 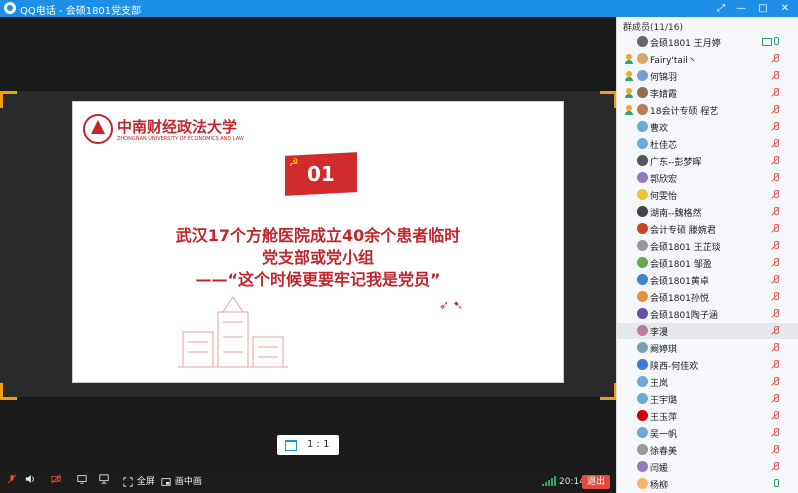 I want to click on doves-icon: ➶ ➷, so click(x=451, y=305).